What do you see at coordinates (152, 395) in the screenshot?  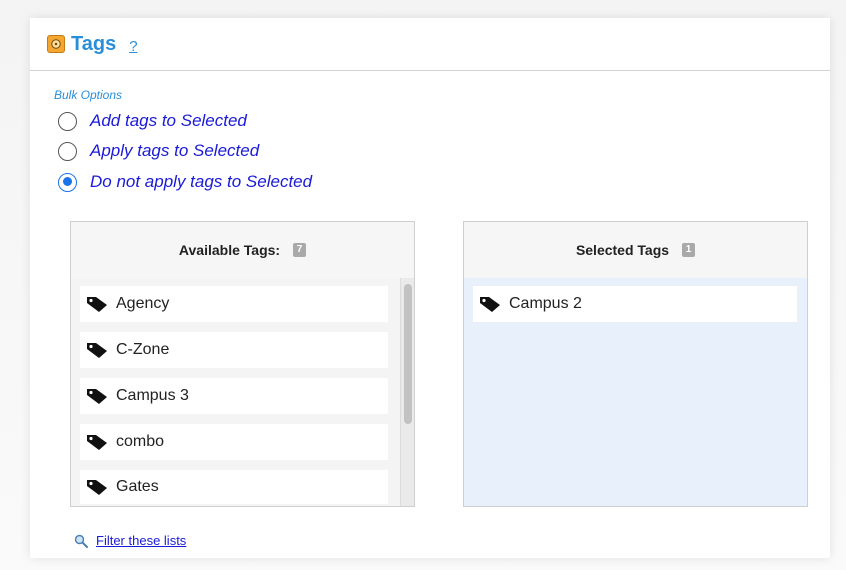 I see `tag-label: Campus 3` at bounding box center [152, 395].